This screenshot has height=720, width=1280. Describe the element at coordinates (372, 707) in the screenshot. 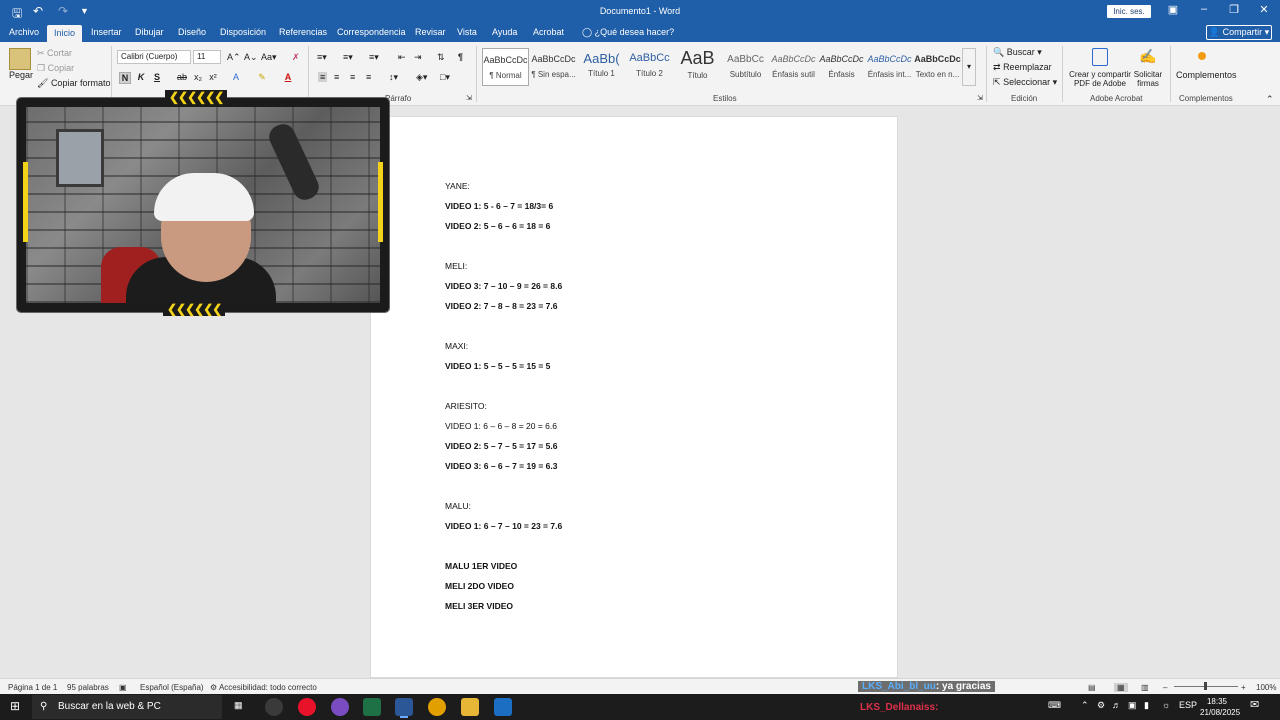

I see `excel-icon` at that location.